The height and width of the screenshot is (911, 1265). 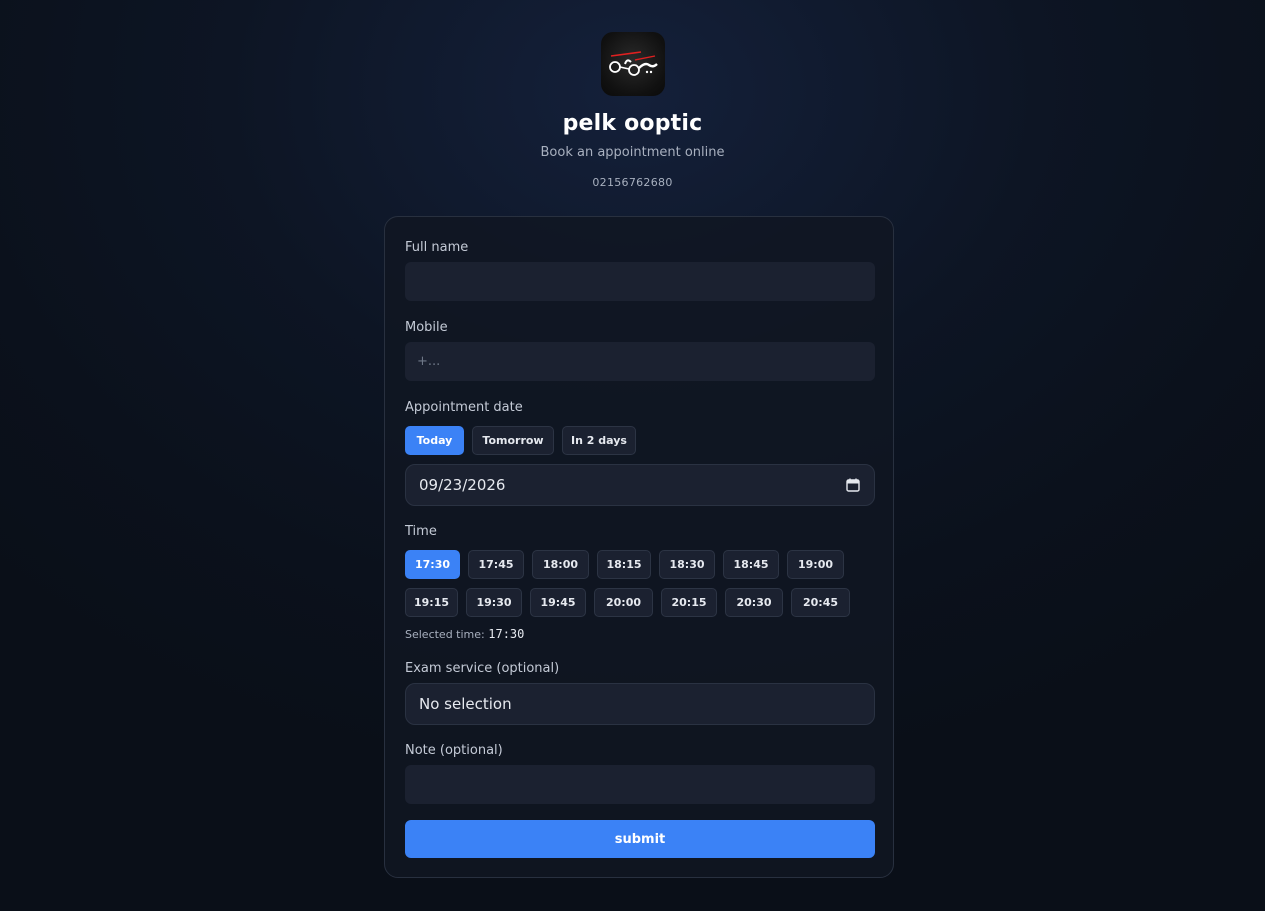 I want to click on time-slot-1930: 19:30, so click(x=494, y=602).